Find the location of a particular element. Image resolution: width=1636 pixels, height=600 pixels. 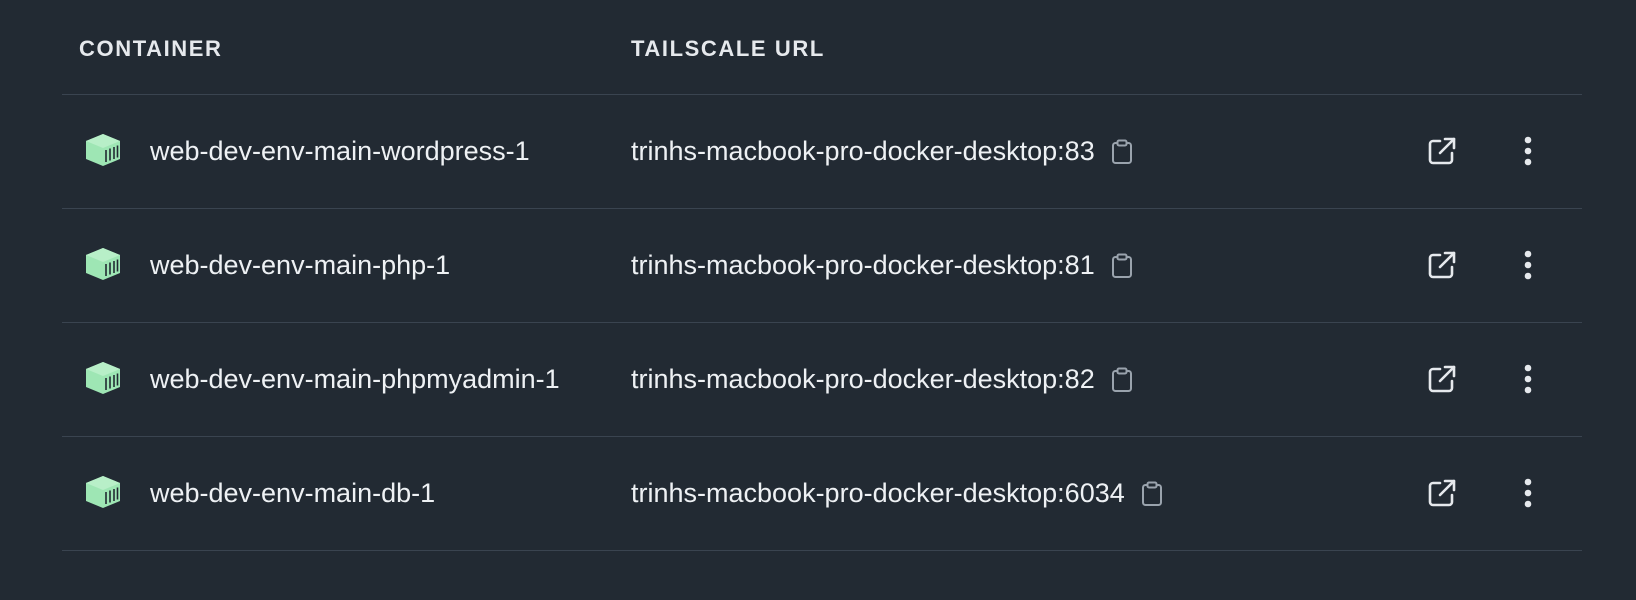

table-header: CONTAINER TAILSCALE URL is located at coordinates (822, 47).